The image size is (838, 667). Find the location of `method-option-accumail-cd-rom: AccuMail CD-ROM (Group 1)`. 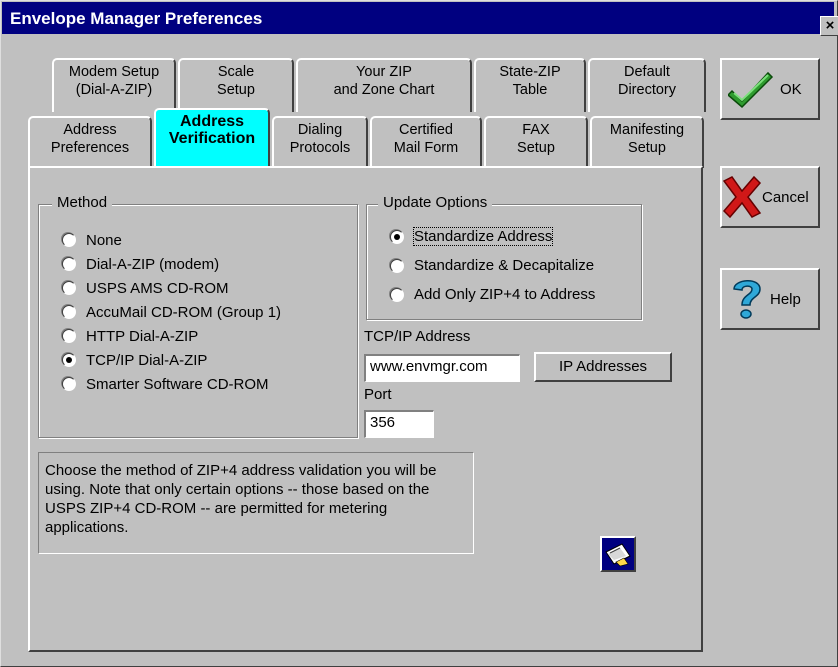

method-option-accumail-cd-rom: AccuMail CD-ROM (Group 1) is located at coordinates (171, 312).